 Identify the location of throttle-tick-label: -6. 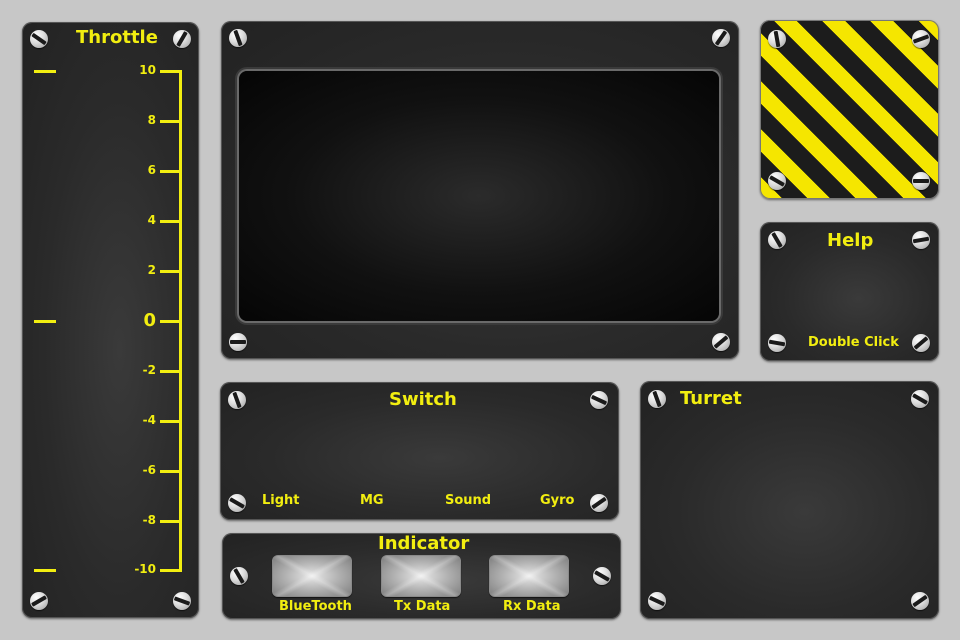
(149, 470).